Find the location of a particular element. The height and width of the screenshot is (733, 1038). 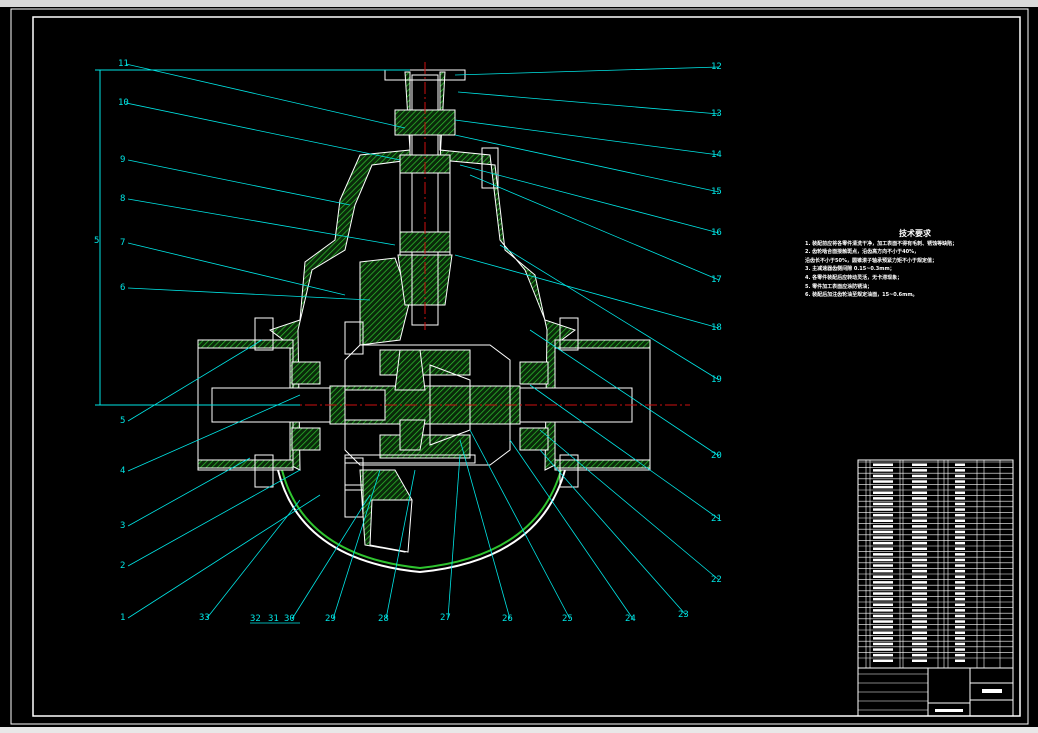

part-number-label: 9 is located at coordinates (122, 160).